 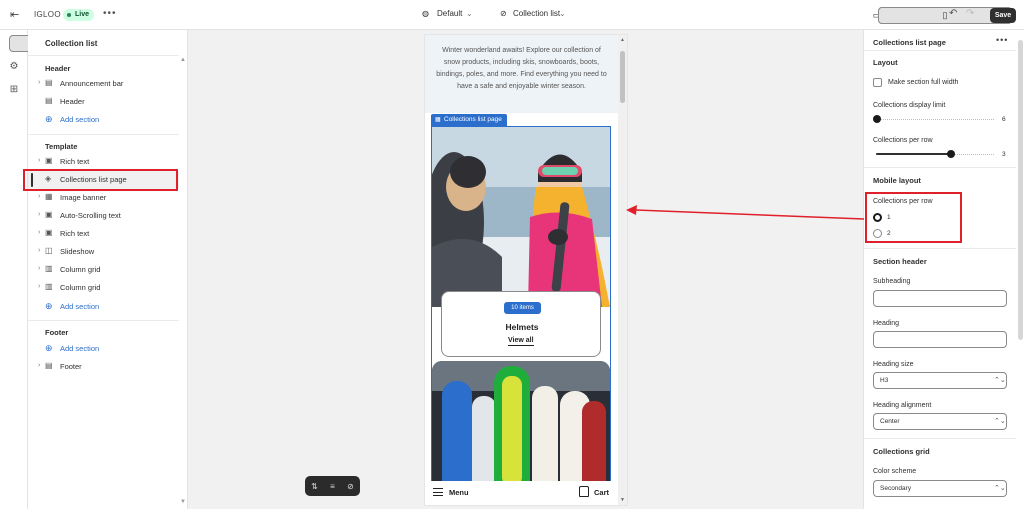 I want to click on cart-label: Cart, so click(x=601, y=492).